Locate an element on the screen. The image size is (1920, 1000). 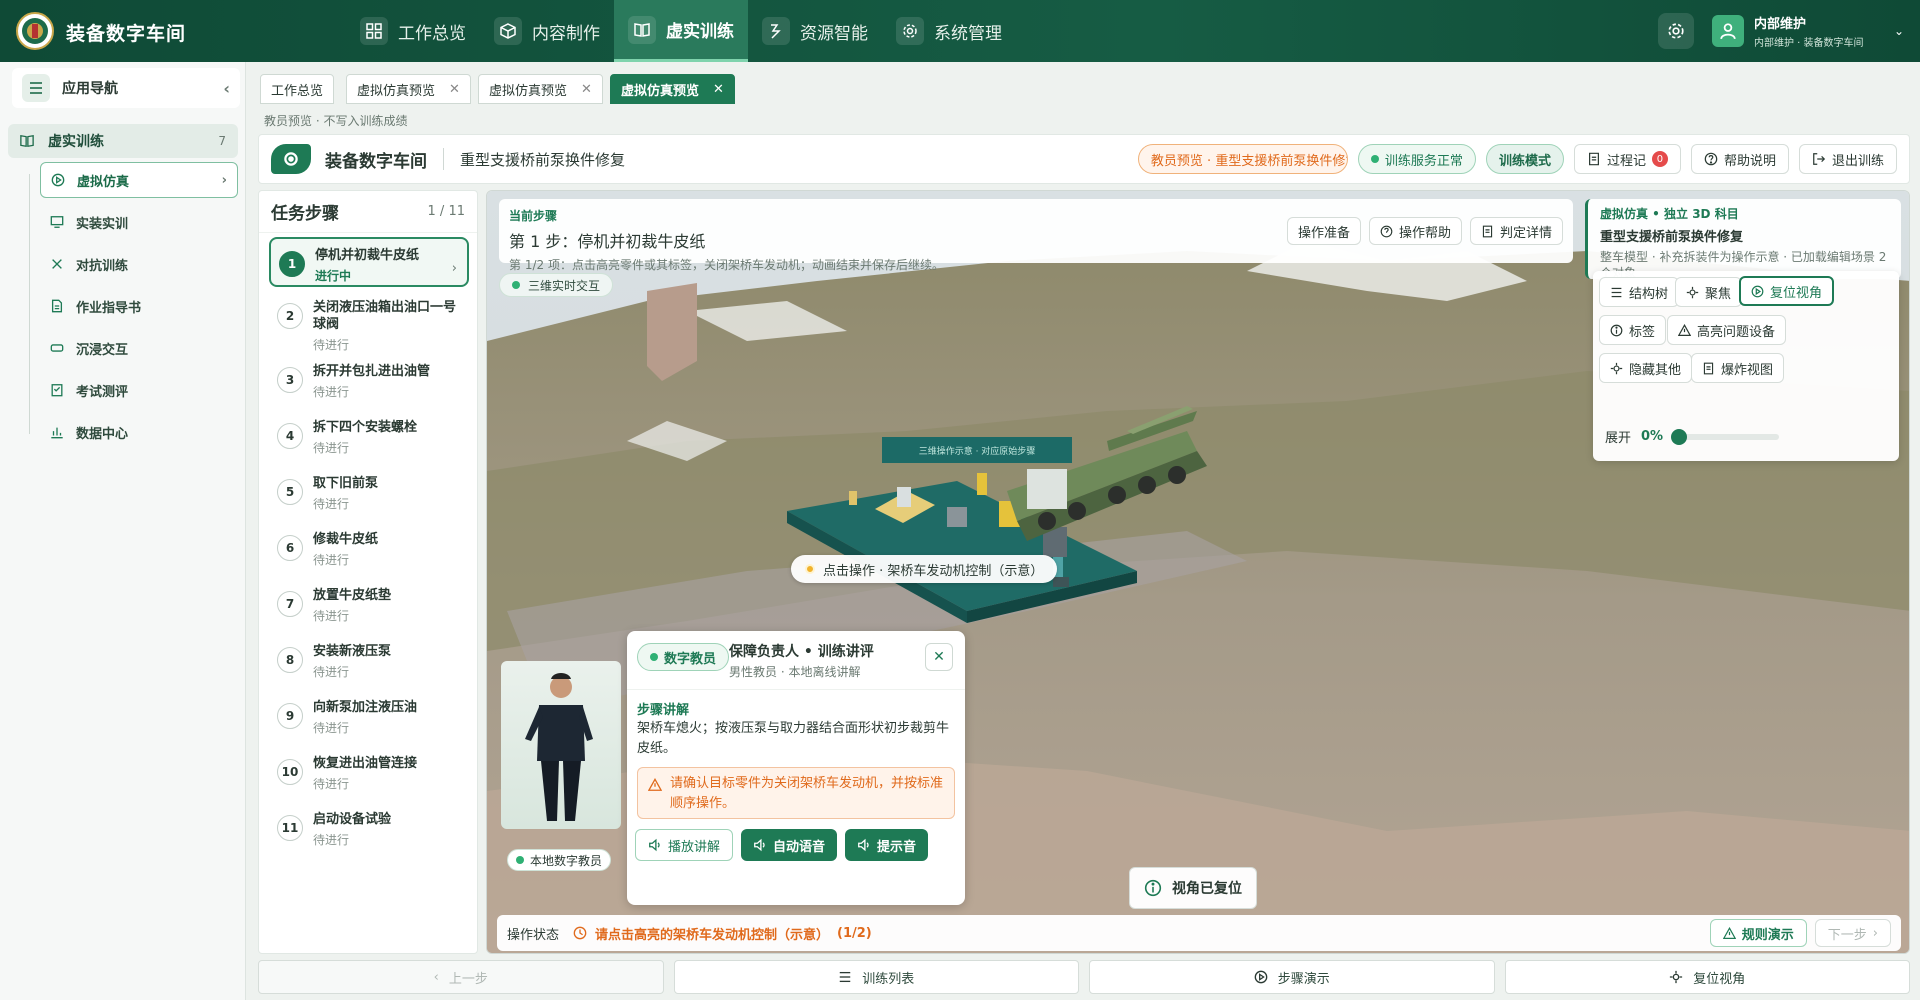
help-icon is located at coordinates (1386, 231).